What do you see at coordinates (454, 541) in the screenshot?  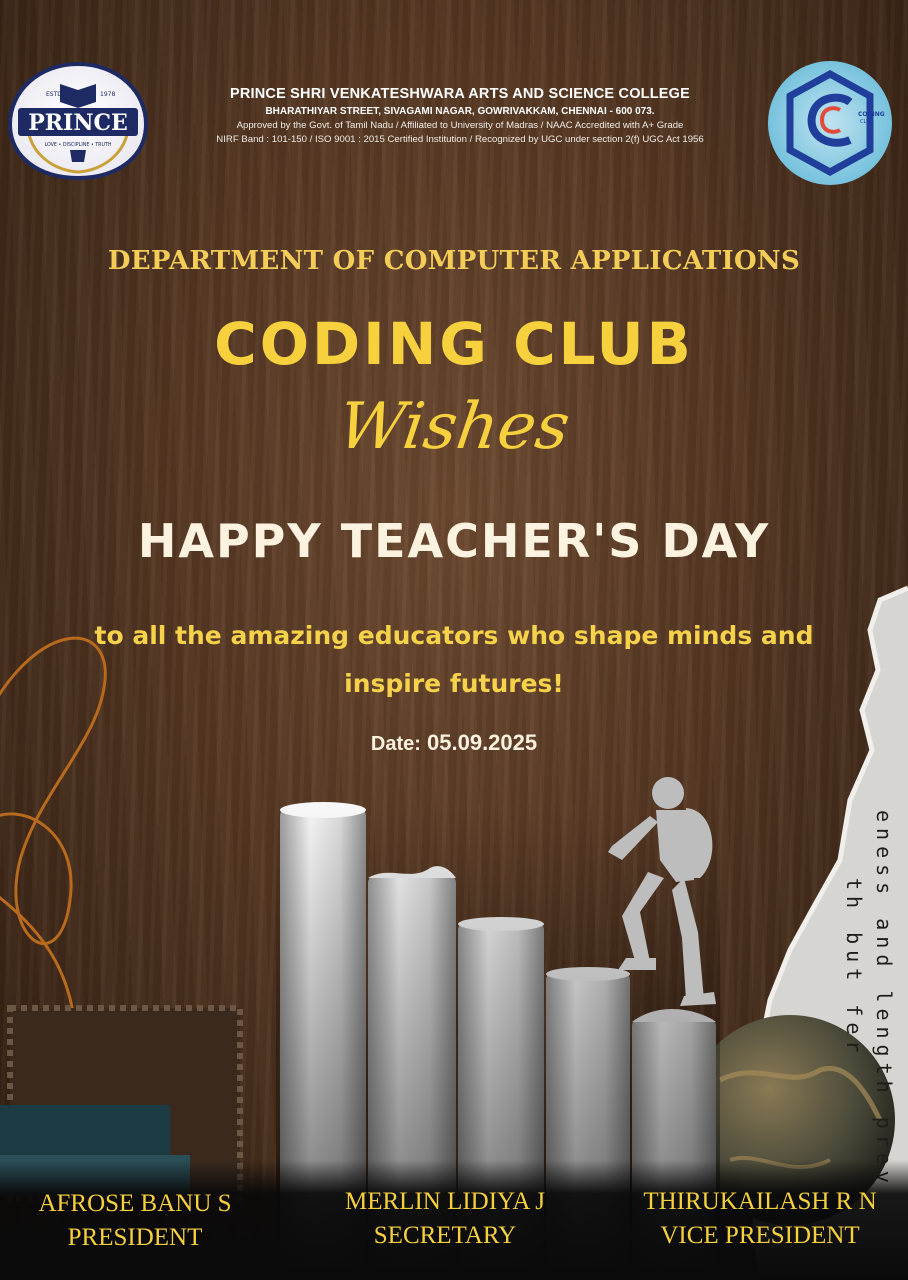 I see `occasion-title: HAPPY TEACHER'S DAY` at bounding box center [454, 541].